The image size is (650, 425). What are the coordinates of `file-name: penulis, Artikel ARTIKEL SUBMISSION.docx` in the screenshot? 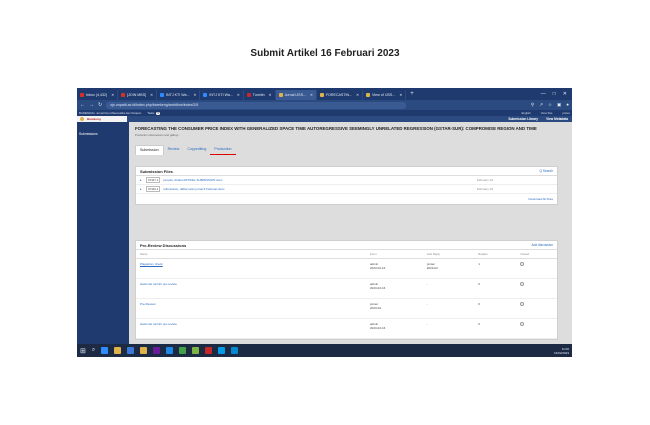 It's located at (192, 180).